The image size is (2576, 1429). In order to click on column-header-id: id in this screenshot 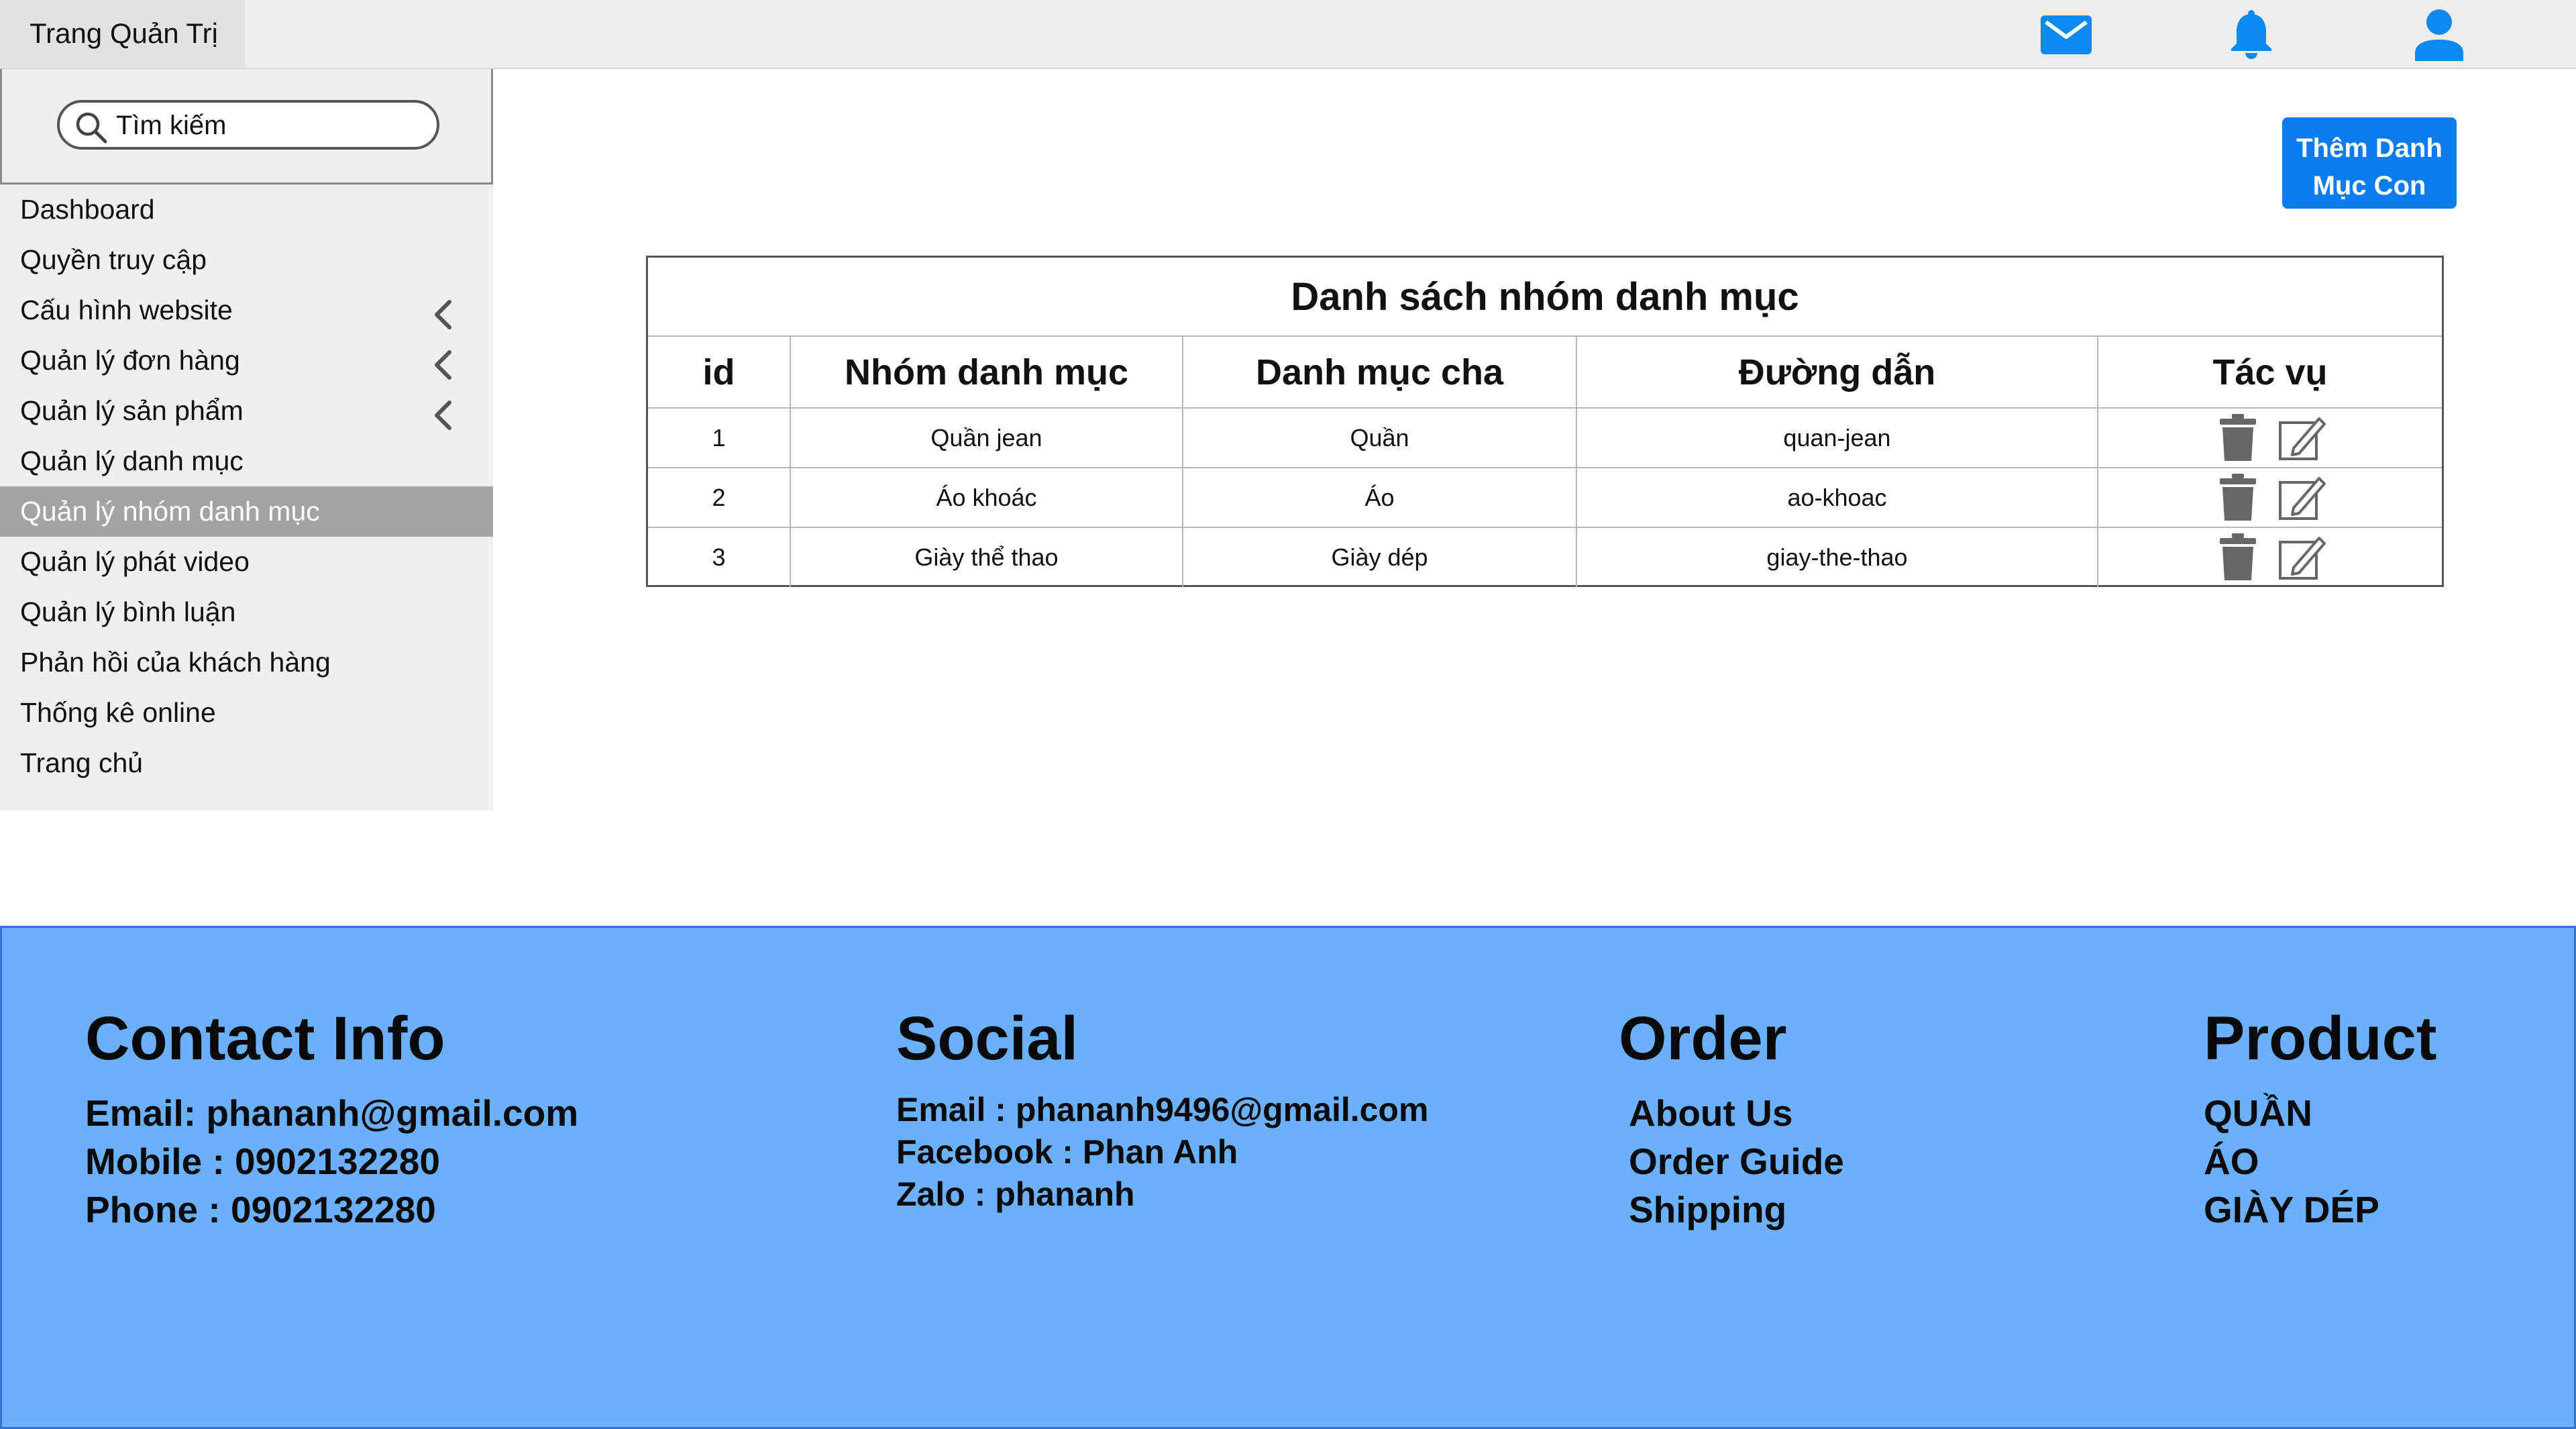, I will do `click(719, 373)`.